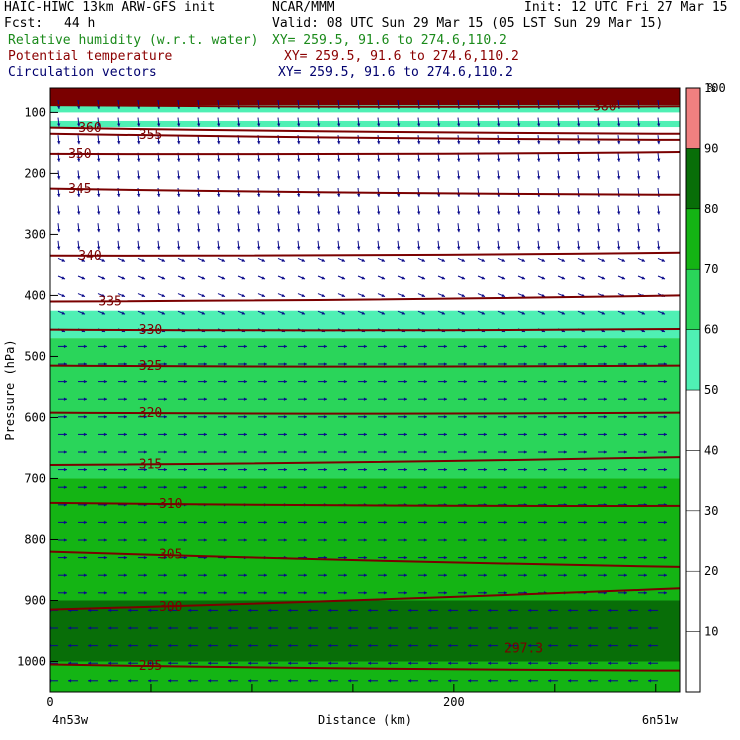  I want to click on x-end-label: 6n51w, so click(660, 720).